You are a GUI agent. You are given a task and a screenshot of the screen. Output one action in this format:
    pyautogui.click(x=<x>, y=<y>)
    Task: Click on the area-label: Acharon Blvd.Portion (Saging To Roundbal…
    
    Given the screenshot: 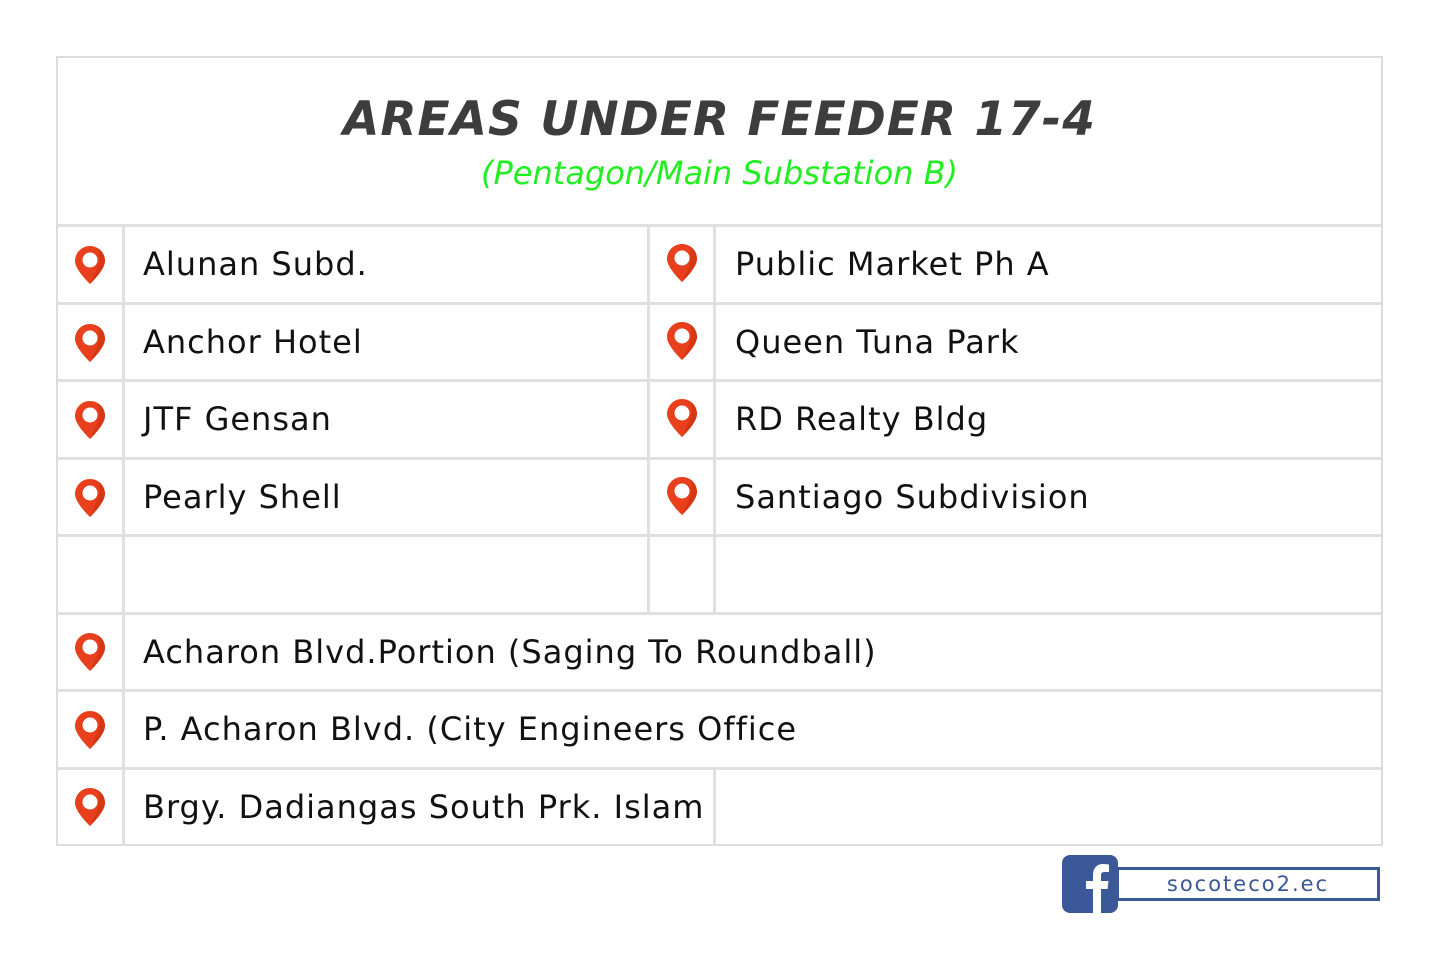 What is the action you would take?
    pyautogui.click(x=510, y=652)
    